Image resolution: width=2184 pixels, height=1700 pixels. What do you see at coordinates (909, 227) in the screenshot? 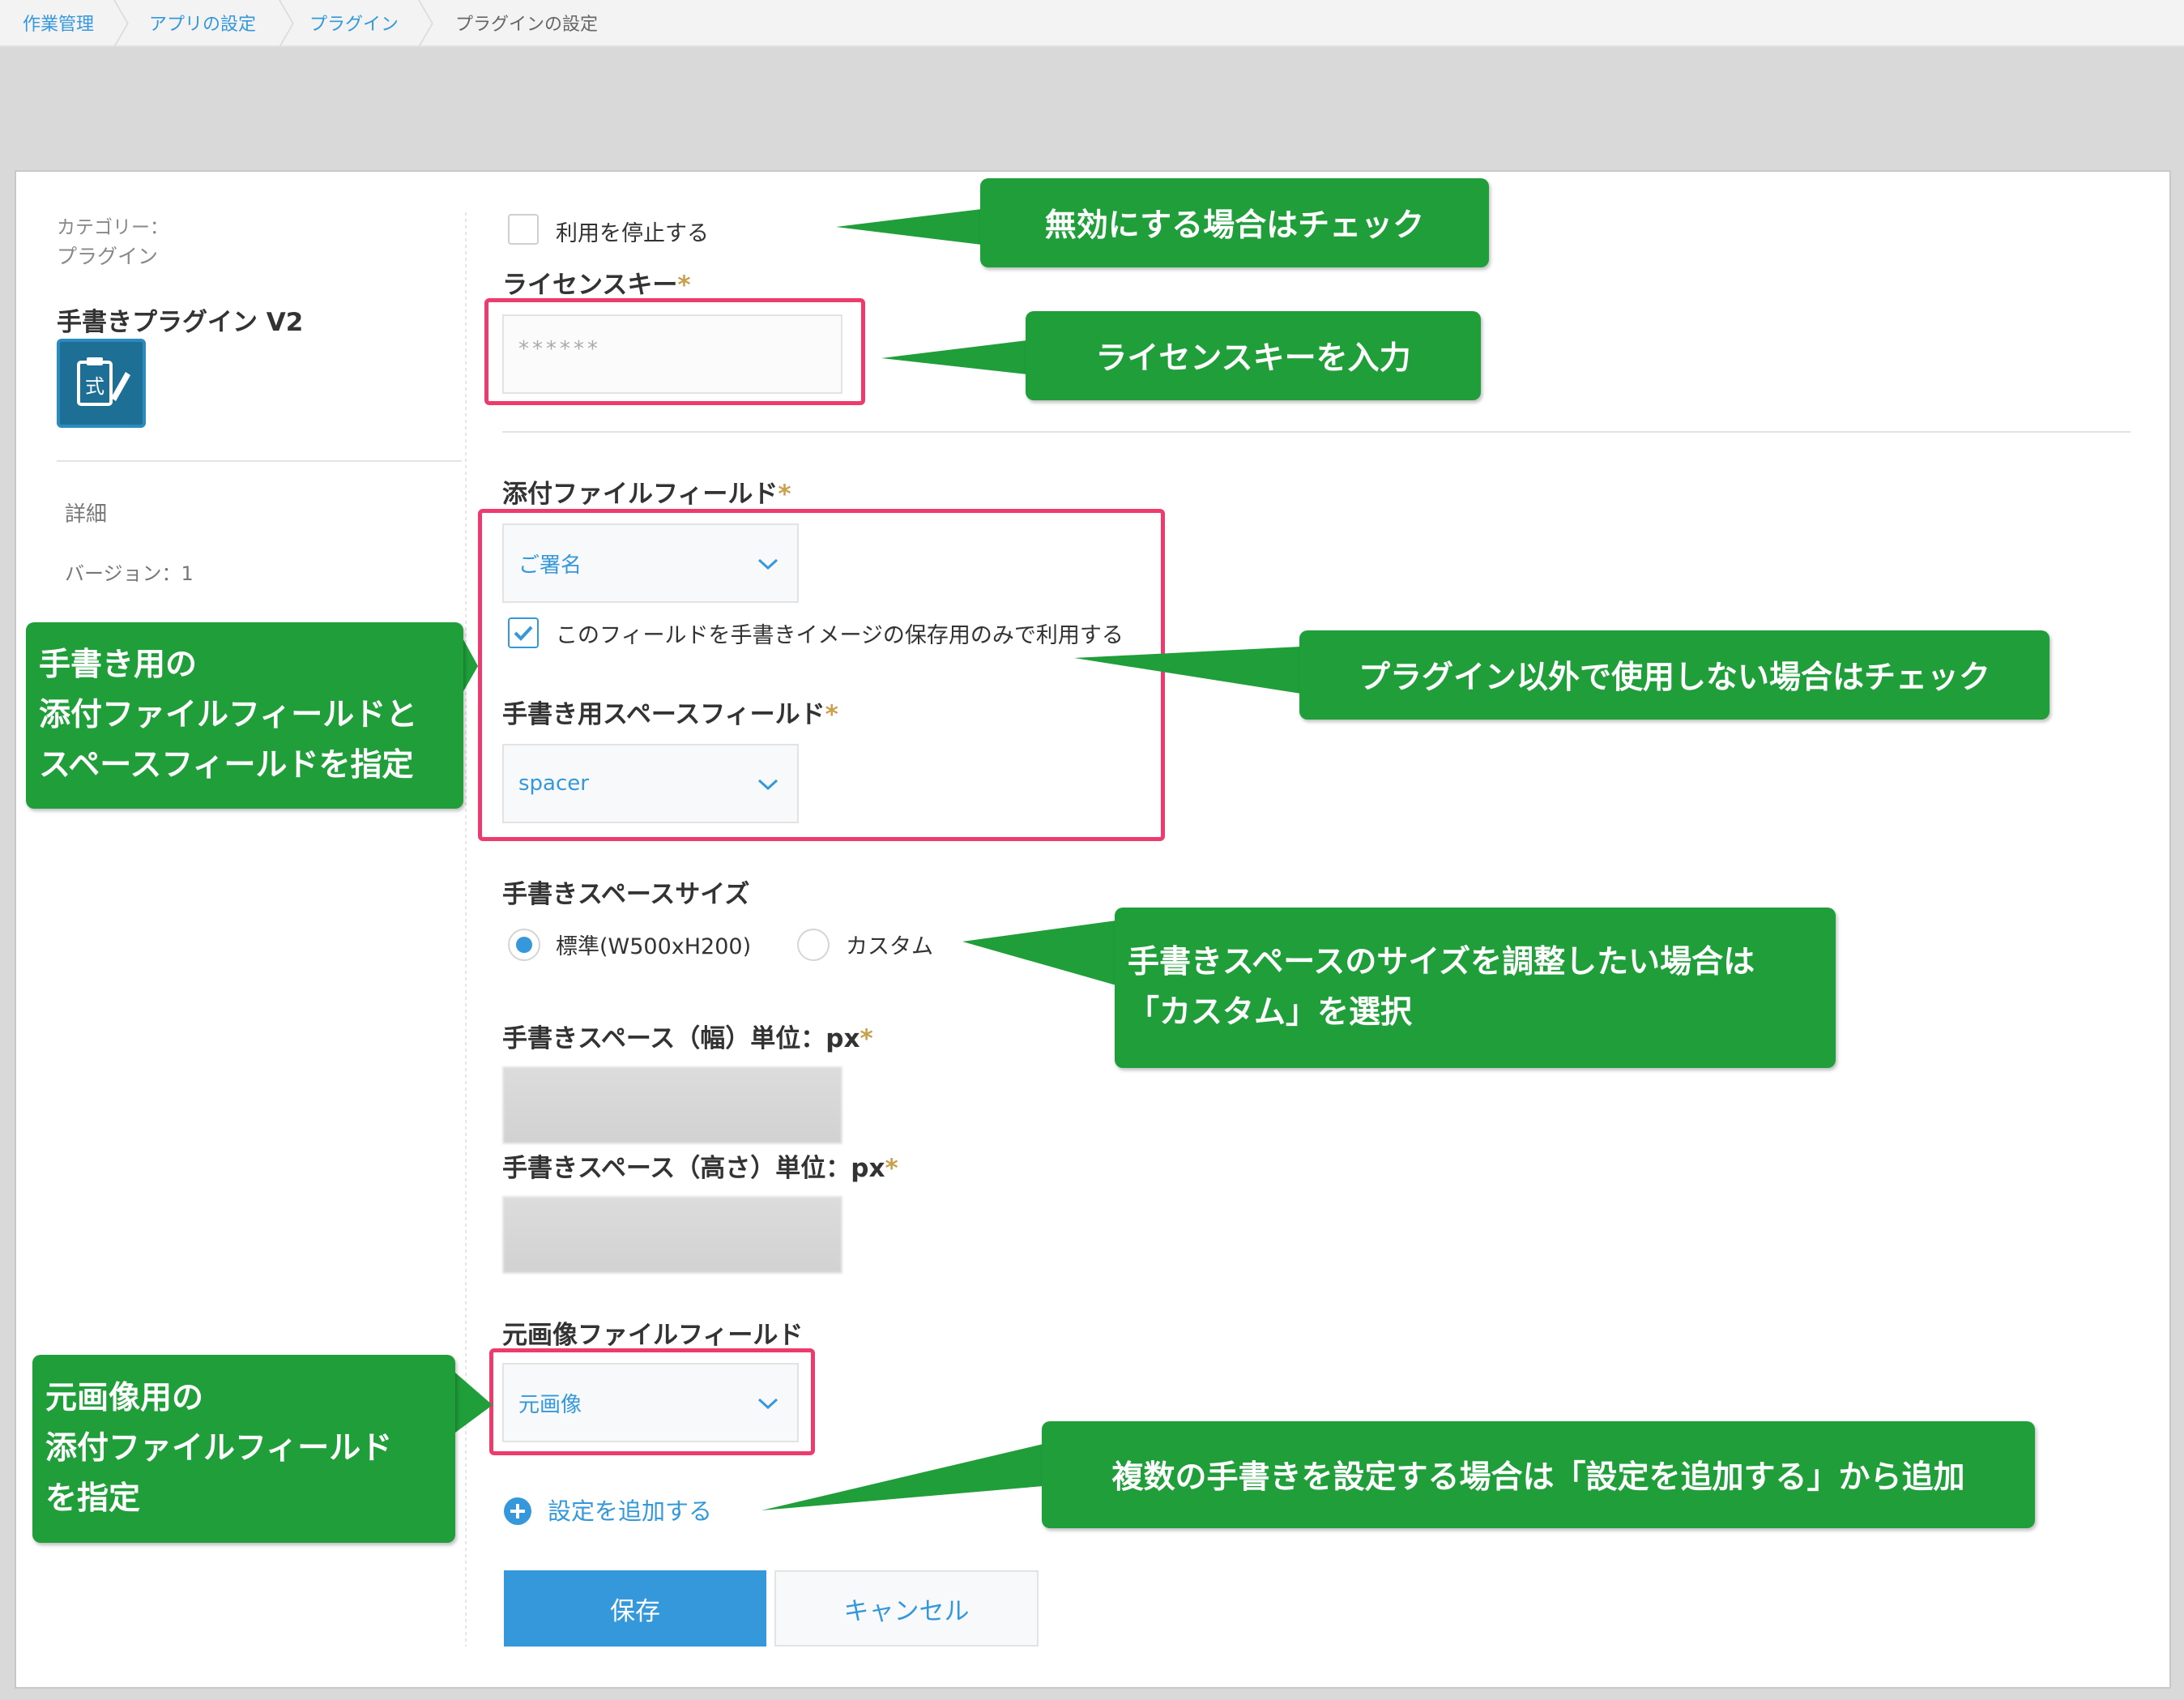
I see `pointer-disable` at bounding box center [909, 227].